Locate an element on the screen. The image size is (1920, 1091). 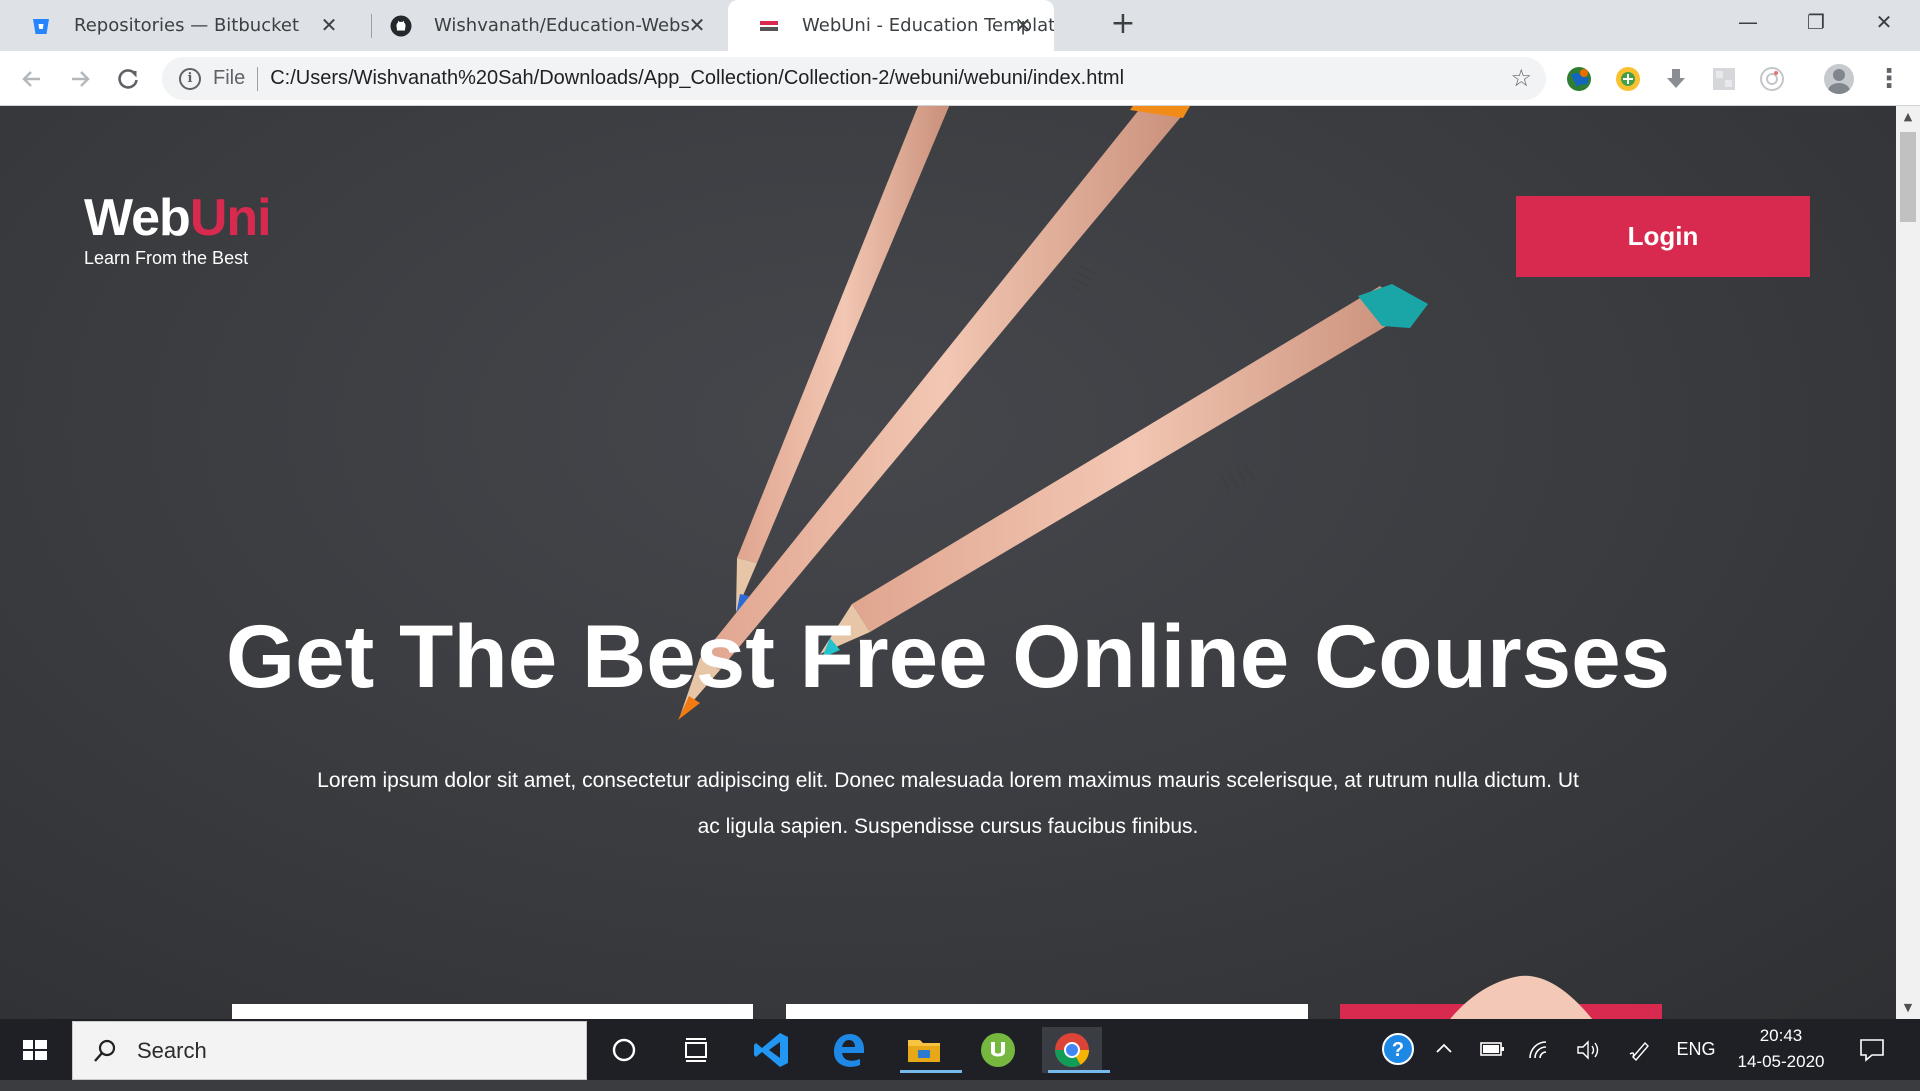
back-arrow-icon is located at coordinates (31, 79).